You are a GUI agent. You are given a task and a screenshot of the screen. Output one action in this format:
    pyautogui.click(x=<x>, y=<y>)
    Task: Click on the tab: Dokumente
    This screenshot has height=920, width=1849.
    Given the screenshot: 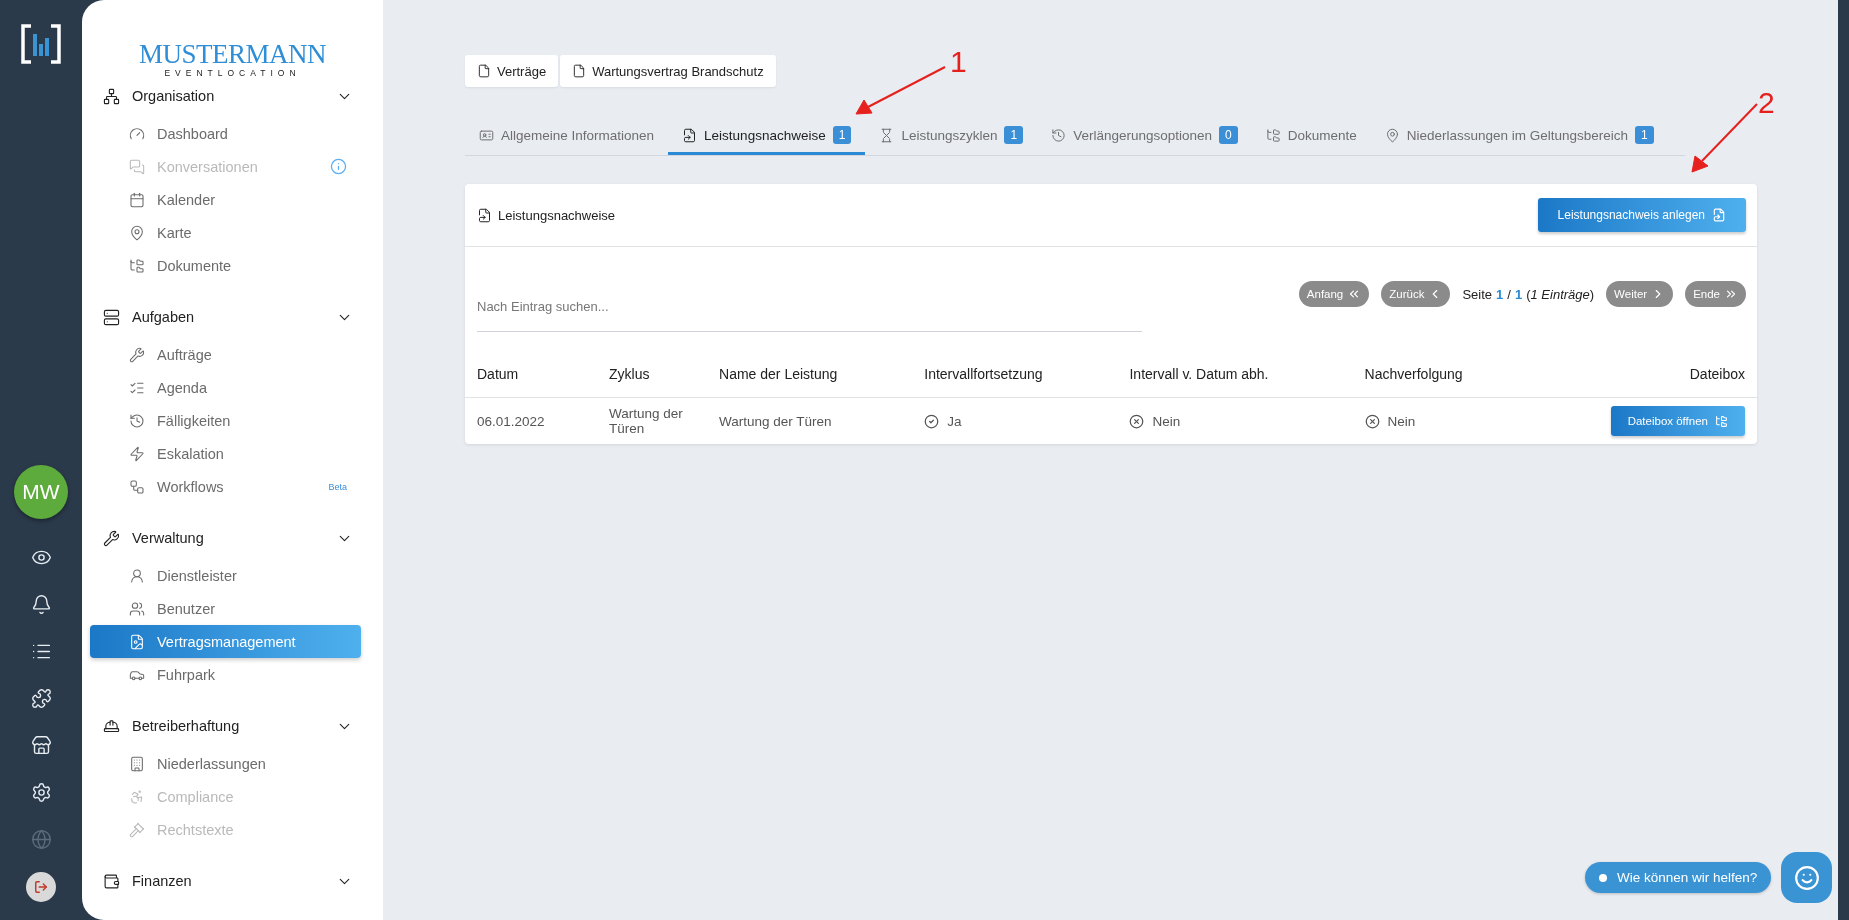 What is the action you would take?
    pyautogui.click(x=1311, y=136)
    